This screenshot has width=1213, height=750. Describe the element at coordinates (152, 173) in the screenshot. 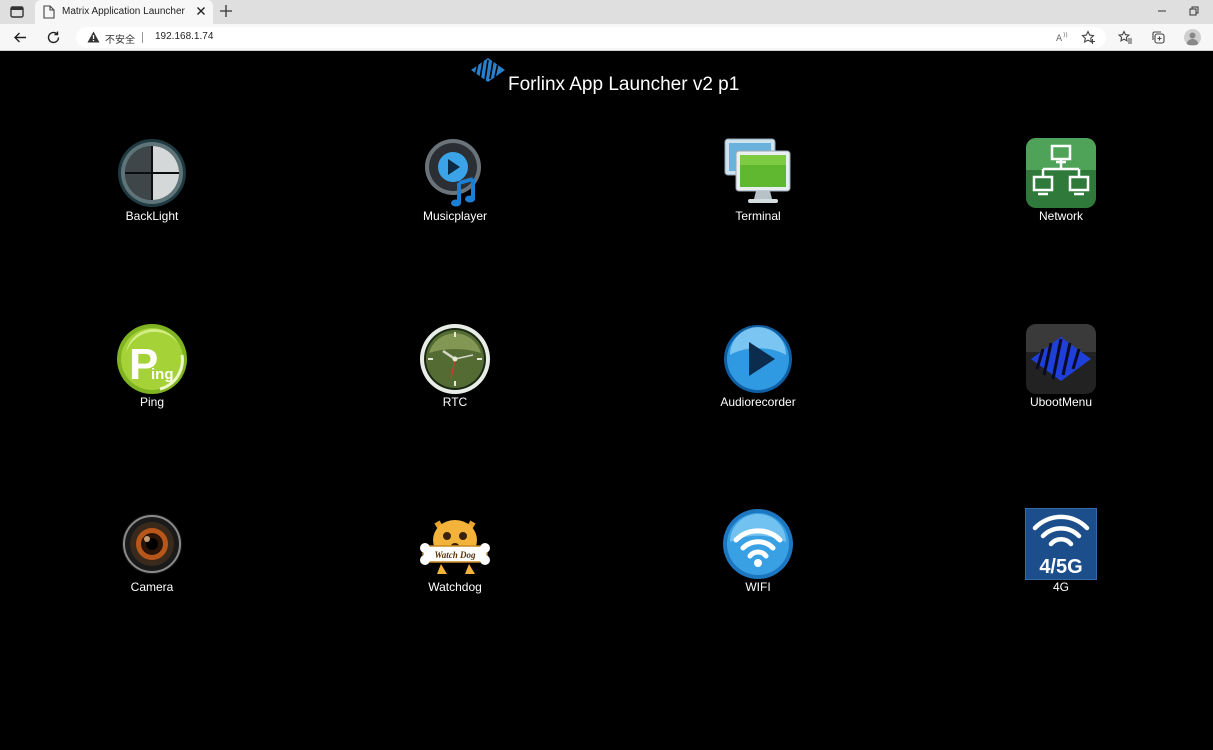

I see `backlight-icon` at that location.